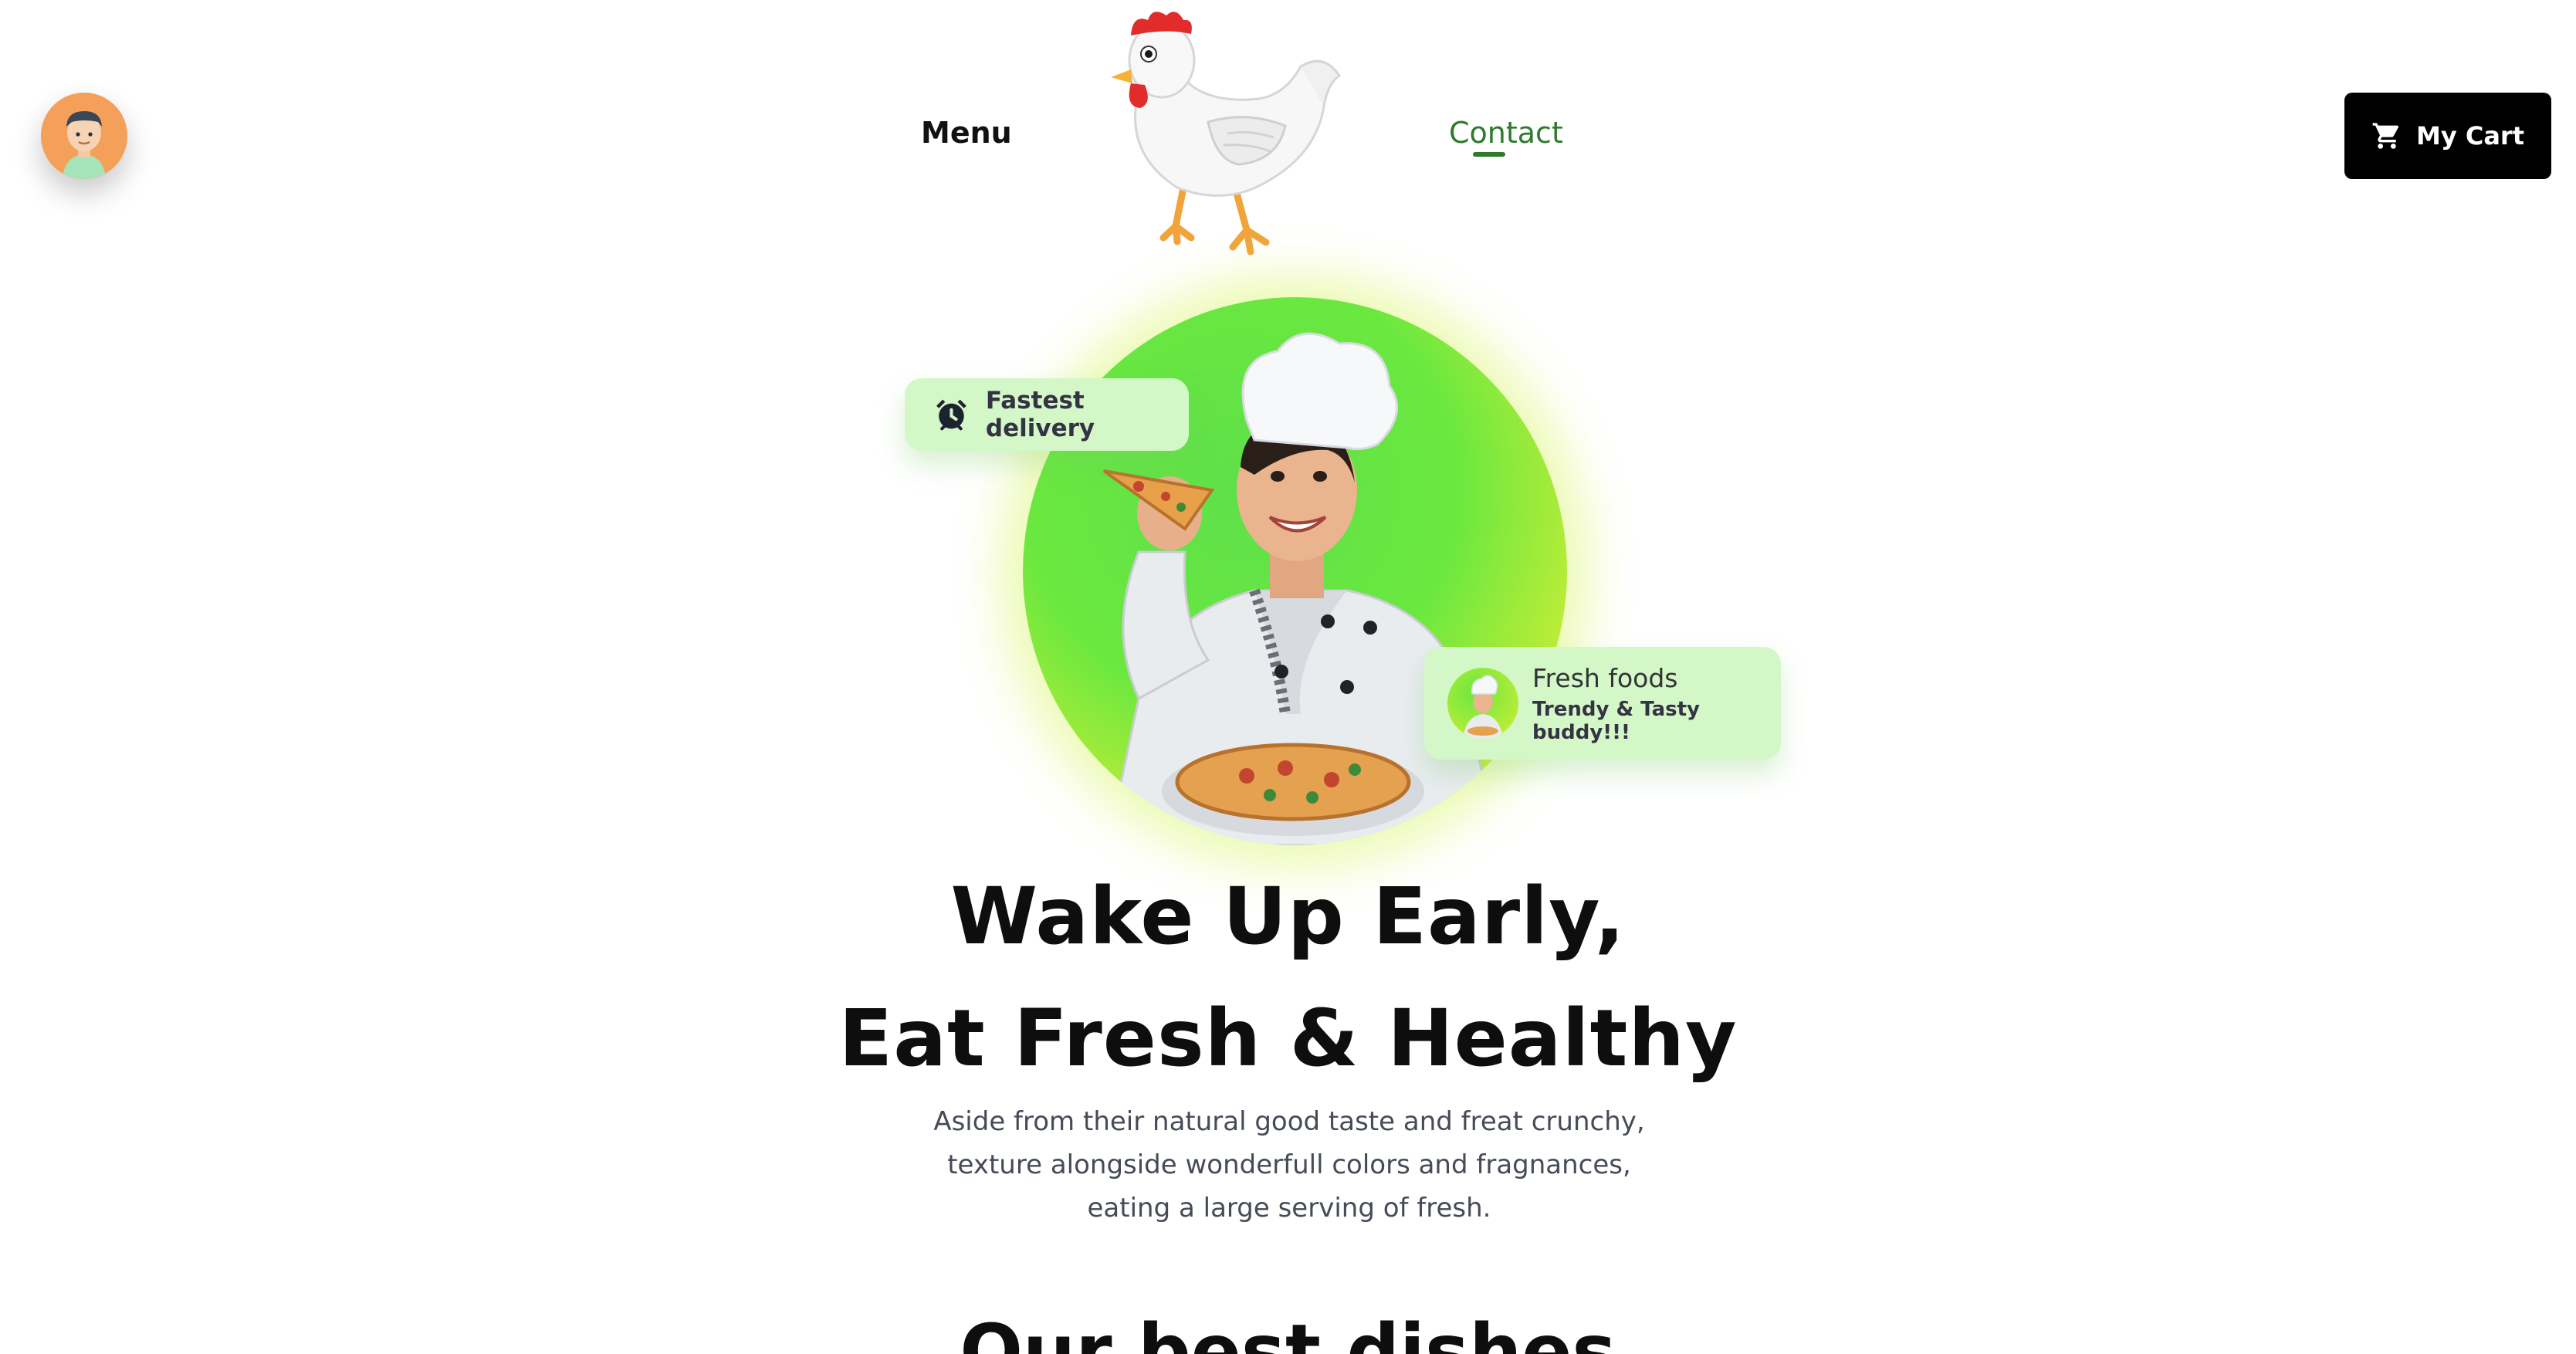 The image size is (2576, 1354). I want to click on hen-icon, so click(1226, 134).